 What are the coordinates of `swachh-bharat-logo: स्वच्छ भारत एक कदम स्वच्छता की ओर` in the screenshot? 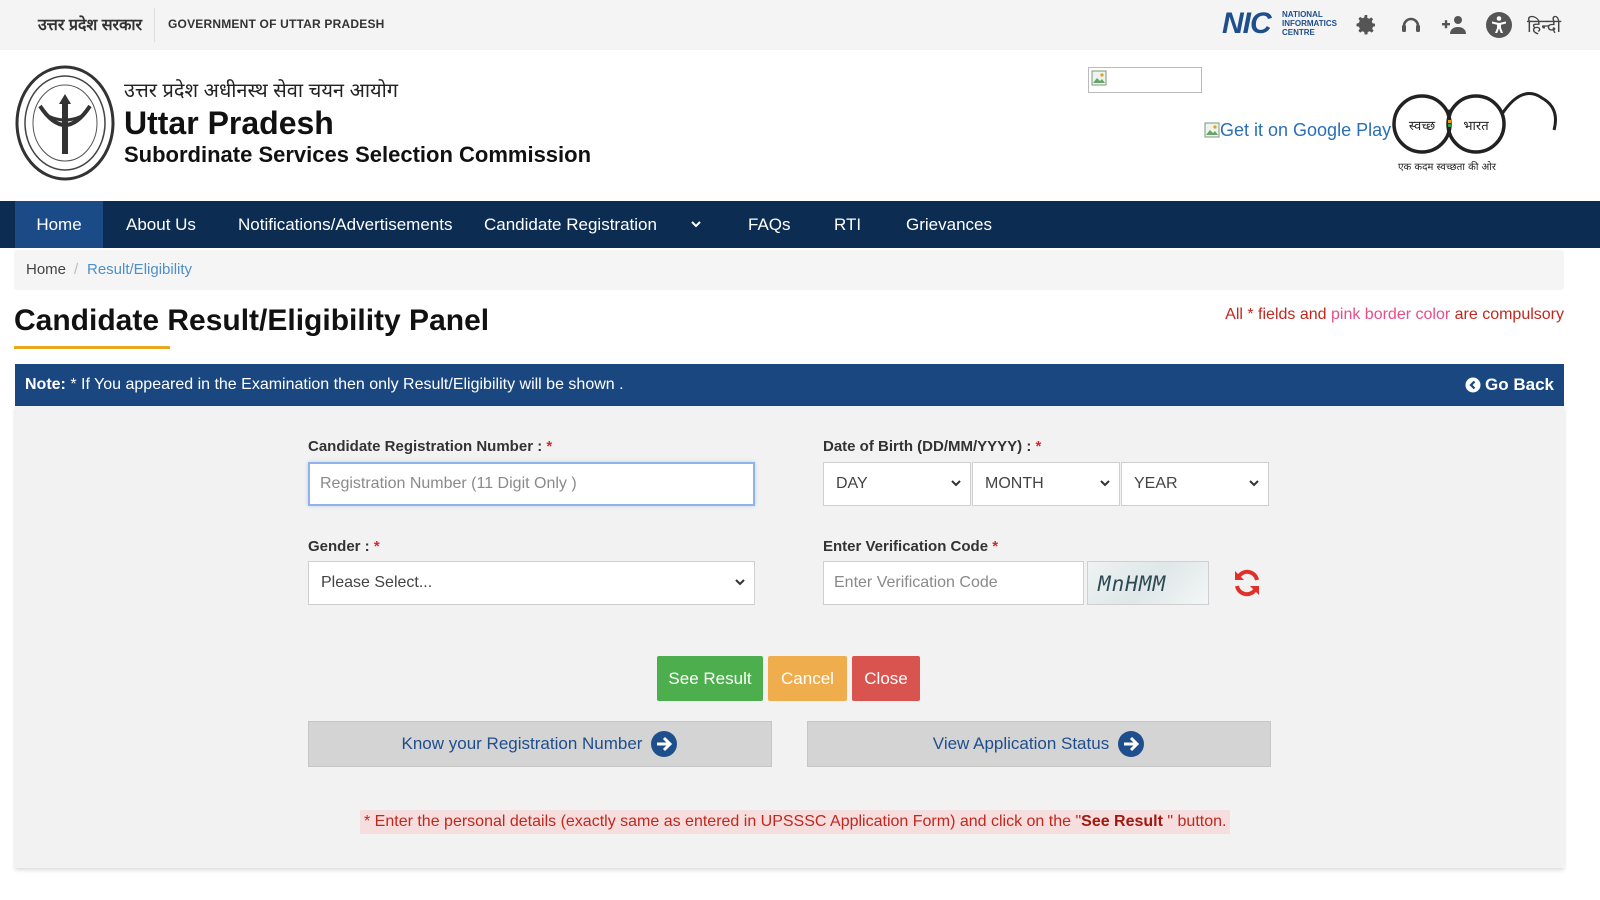 It's located at (1474, 132).